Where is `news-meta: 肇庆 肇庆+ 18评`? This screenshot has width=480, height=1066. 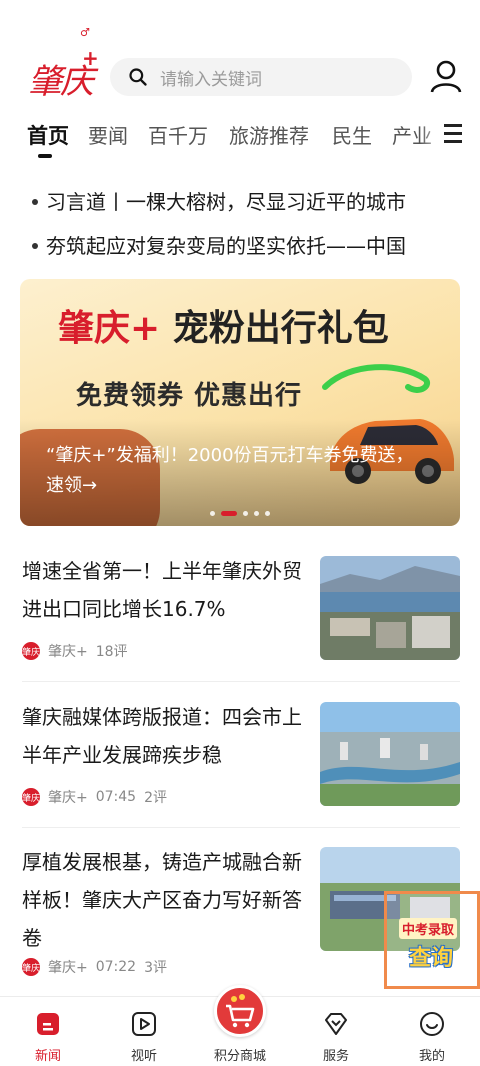 news-meta: 肇庆 肇庆+ 18评 is located at coordinates (75, 651).